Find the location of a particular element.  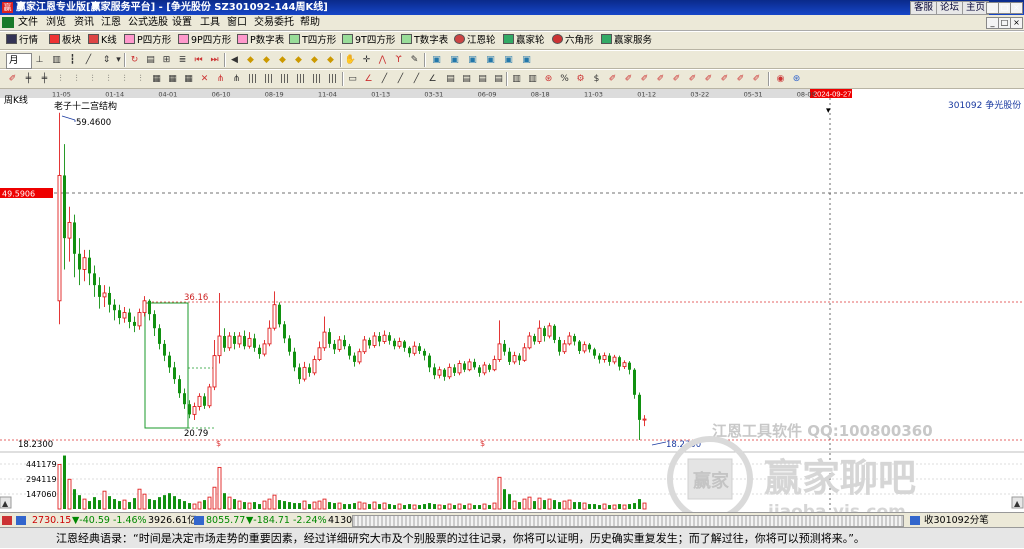

menu-trade: 交易委托 is located at coordinates (274, 23).